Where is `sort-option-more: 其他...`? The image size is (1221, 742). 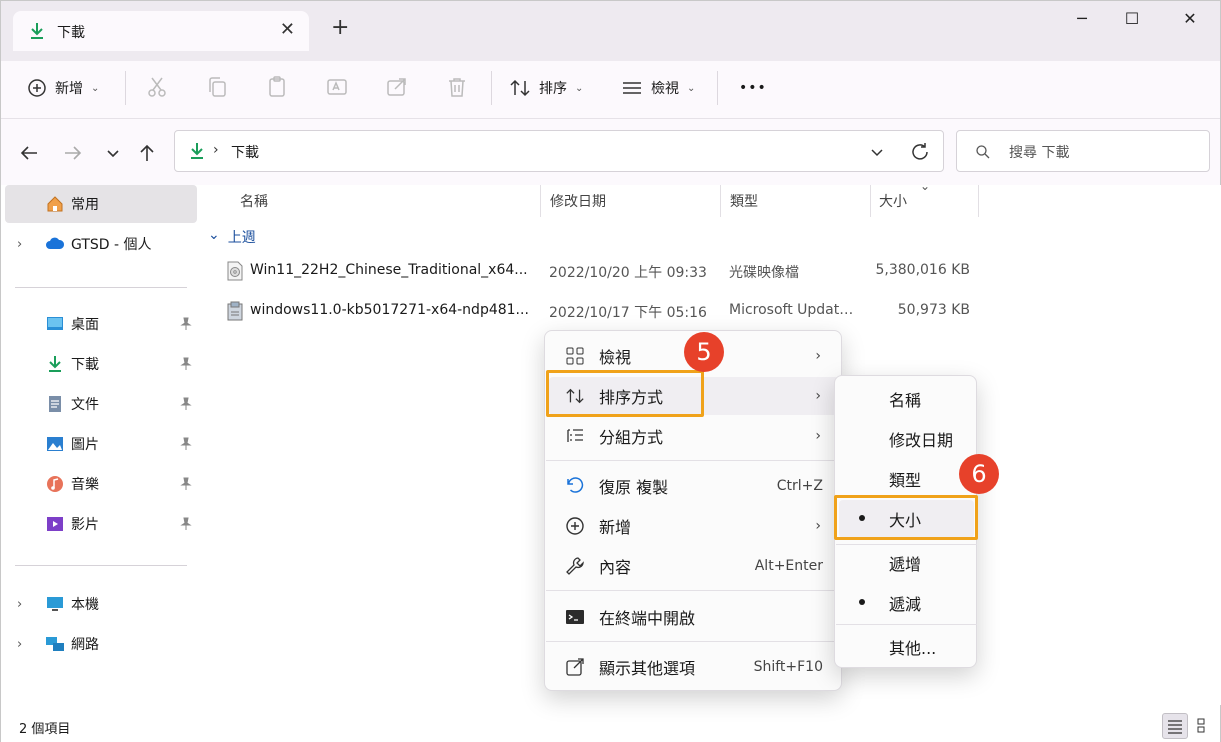
sort-option-more: 其他... is located at coordinates (906, 647).